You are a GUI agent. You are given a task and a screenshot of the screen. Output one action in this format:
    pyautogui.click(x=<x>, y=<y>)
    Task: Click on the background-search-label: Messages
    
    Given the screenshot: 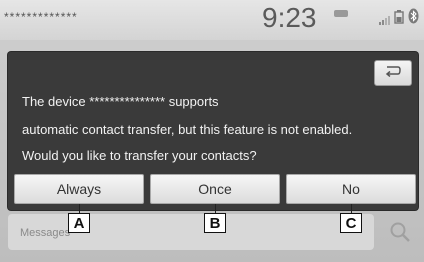 What is the action you would take?
    pyautogui.click(x=45, y=233)
    